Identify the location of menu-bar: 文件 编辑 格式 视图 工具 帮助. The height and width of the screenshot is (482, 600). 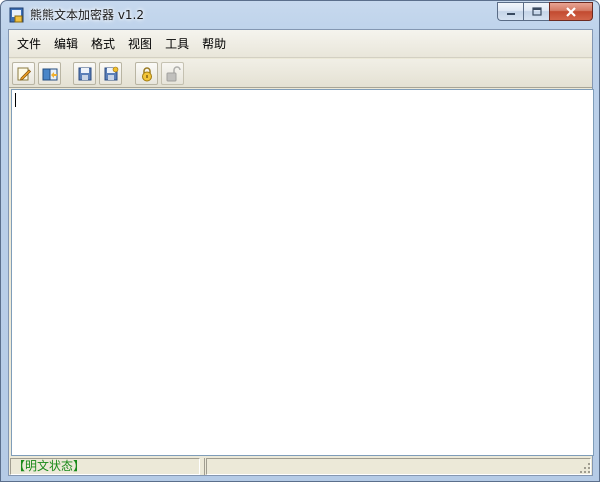
(300, 44).